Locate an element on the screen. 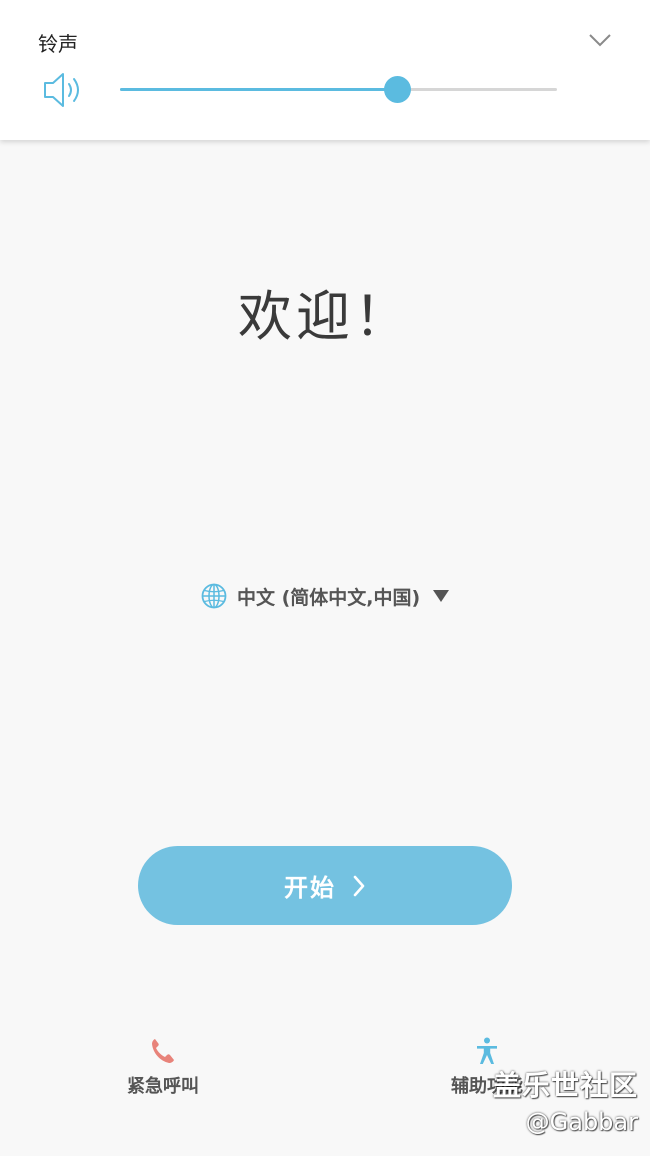 The height and width of the screenshot is (1156, 650). start-button-label: 开始 is located at coordinates (310, 888).